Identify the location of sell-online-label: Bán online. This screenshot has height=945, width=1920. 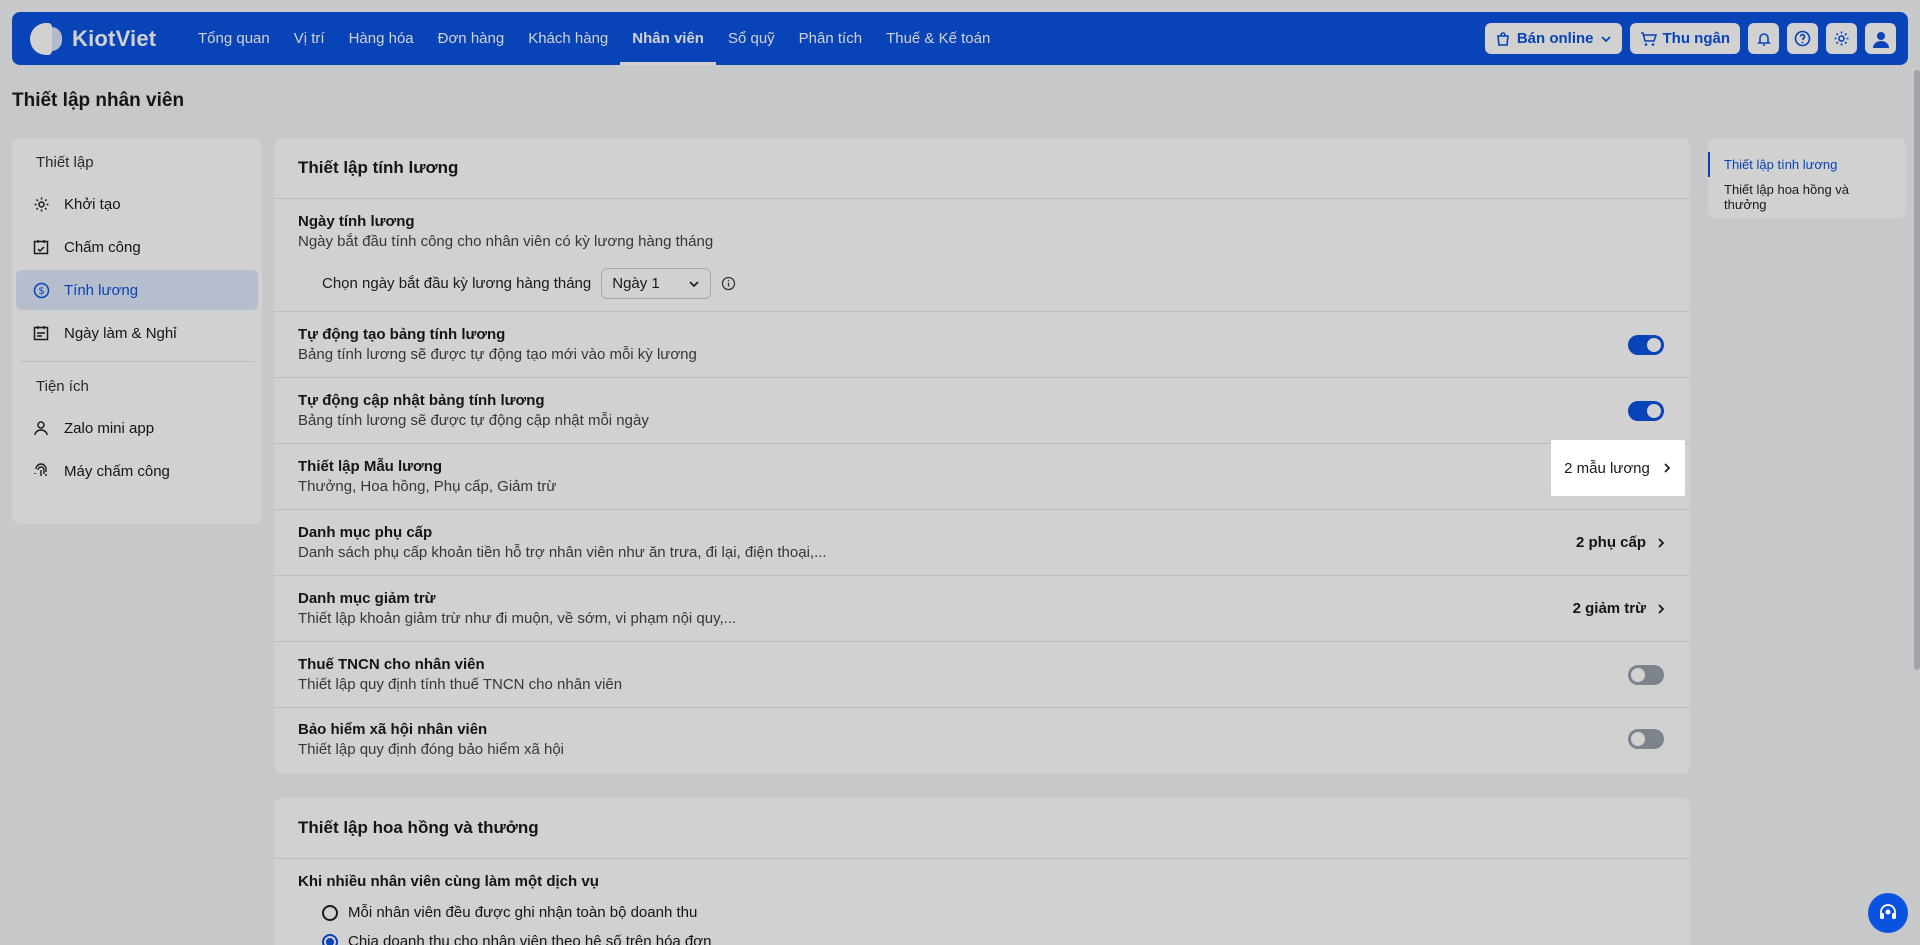
(1555, 38).